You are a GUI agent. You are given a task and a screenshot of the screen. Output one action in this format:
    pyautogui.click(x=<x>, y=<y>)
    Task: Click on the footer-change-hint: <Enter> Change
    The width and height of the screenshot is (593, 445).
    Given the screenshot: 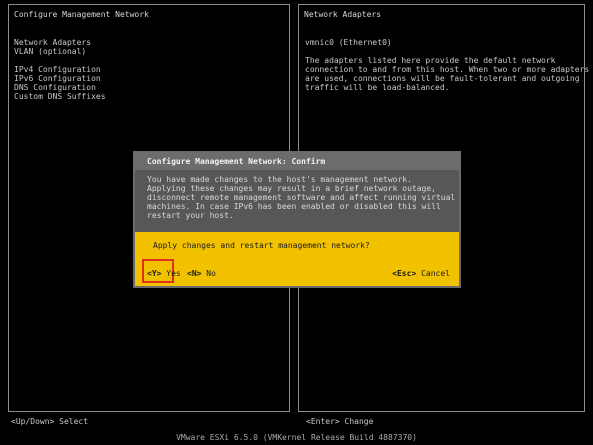 What is the action you would take?
    pyautogui.click(x=340, y=421)
    